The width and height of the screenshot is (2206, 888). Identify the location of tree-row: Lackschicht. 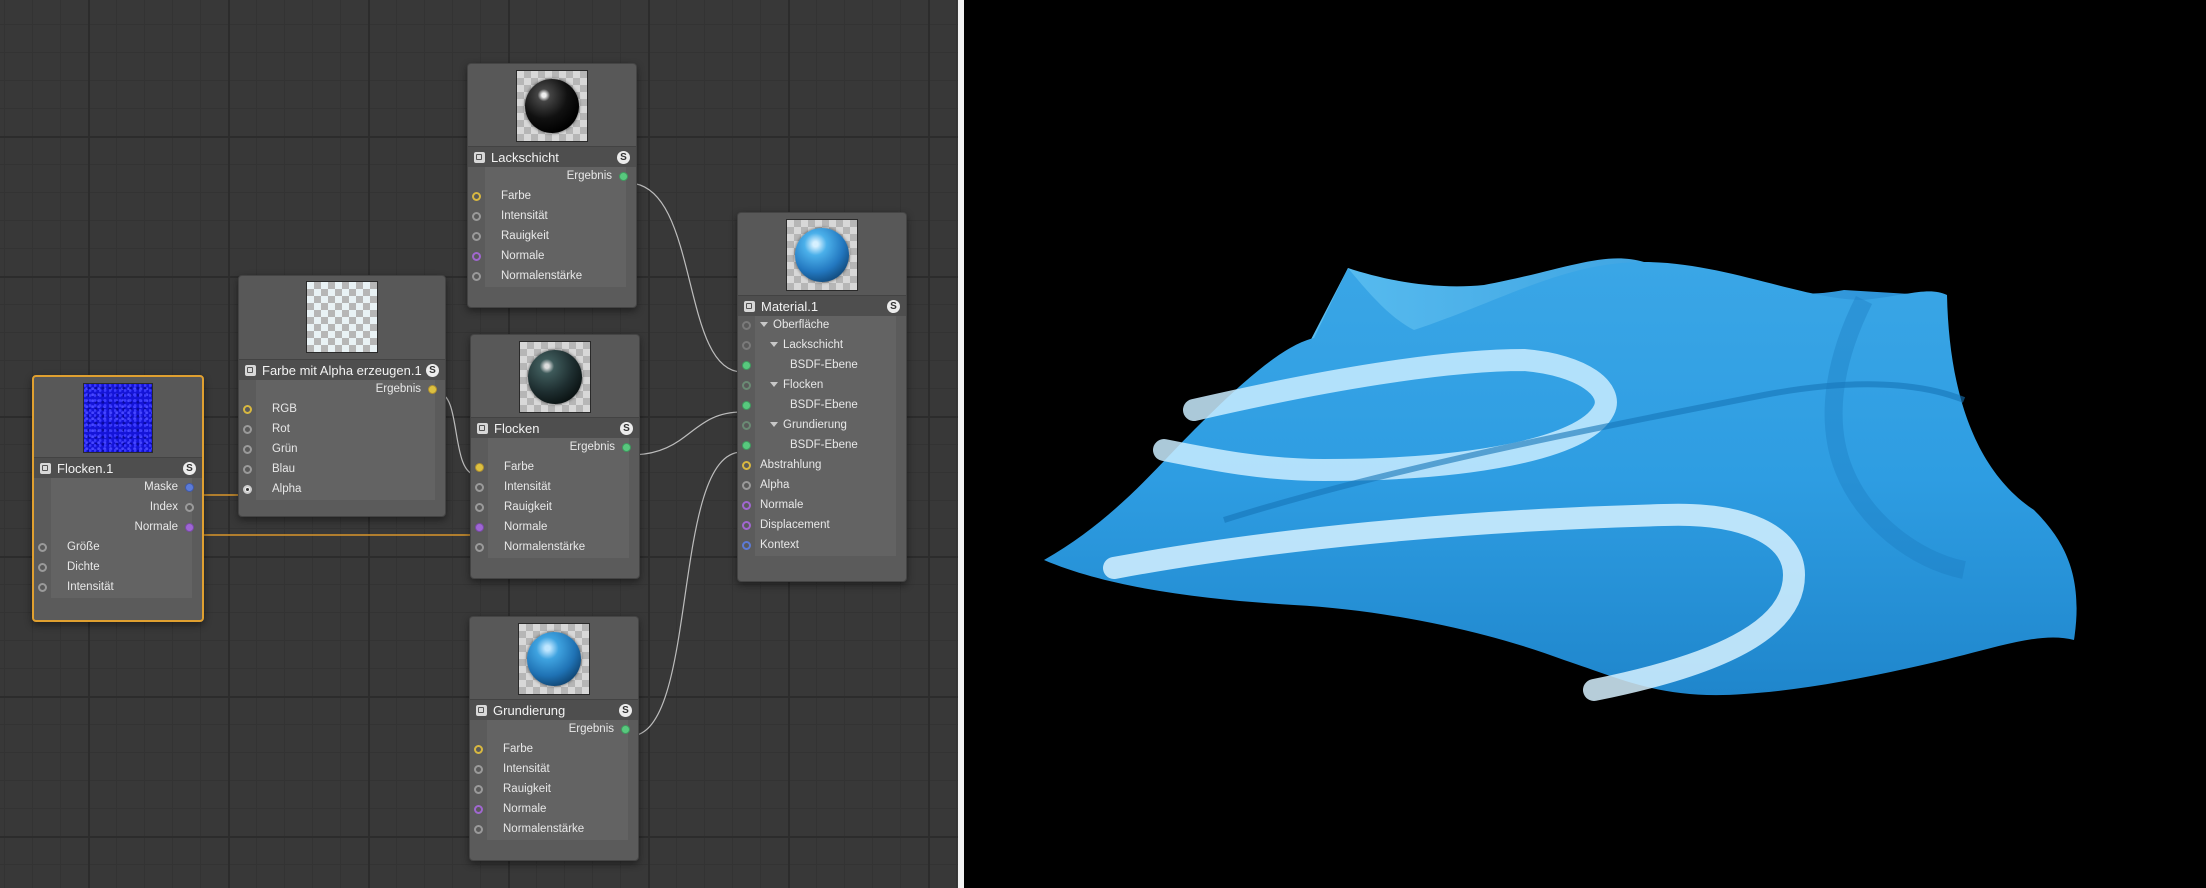
(822, 346).